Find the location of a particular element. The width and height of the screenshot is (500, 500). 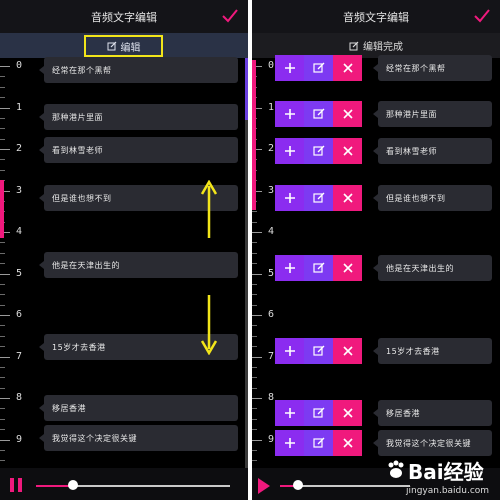

page-title: 音频文字编辑 is located at coordinates (124, 17).